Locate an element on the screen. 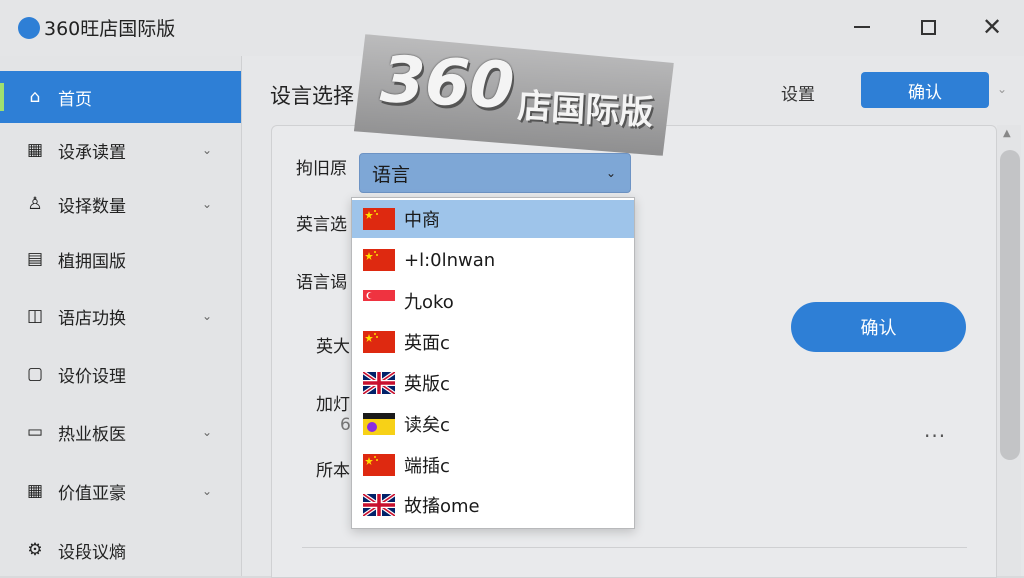  minimize-button is located at coordinates (862, 27).